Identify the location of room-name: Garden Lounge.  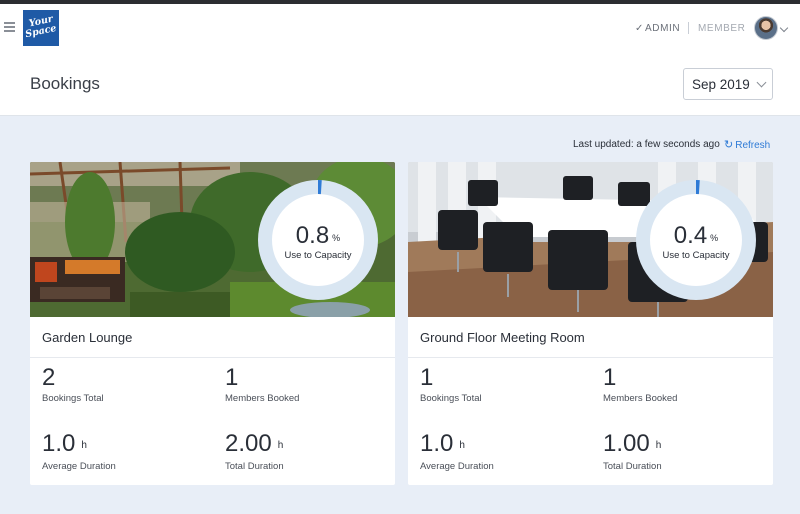
(87, 337).